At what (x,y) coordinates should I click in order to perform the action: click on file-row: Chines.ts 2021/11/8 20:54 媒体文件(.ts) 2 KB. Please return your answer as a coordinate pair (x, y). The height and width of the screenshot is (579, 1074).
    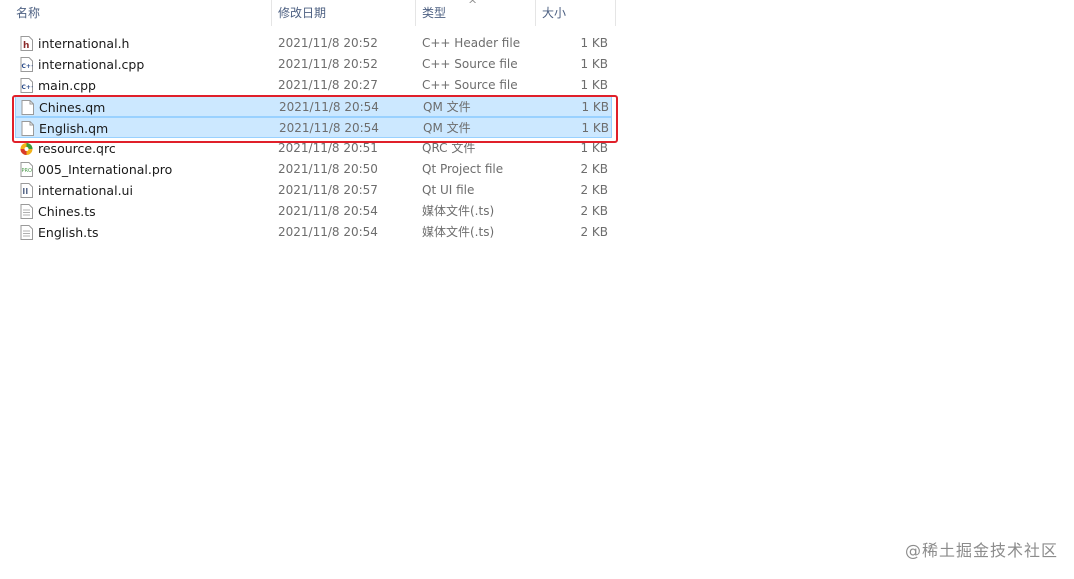
    Looking at the image, I should click on (313, 211).